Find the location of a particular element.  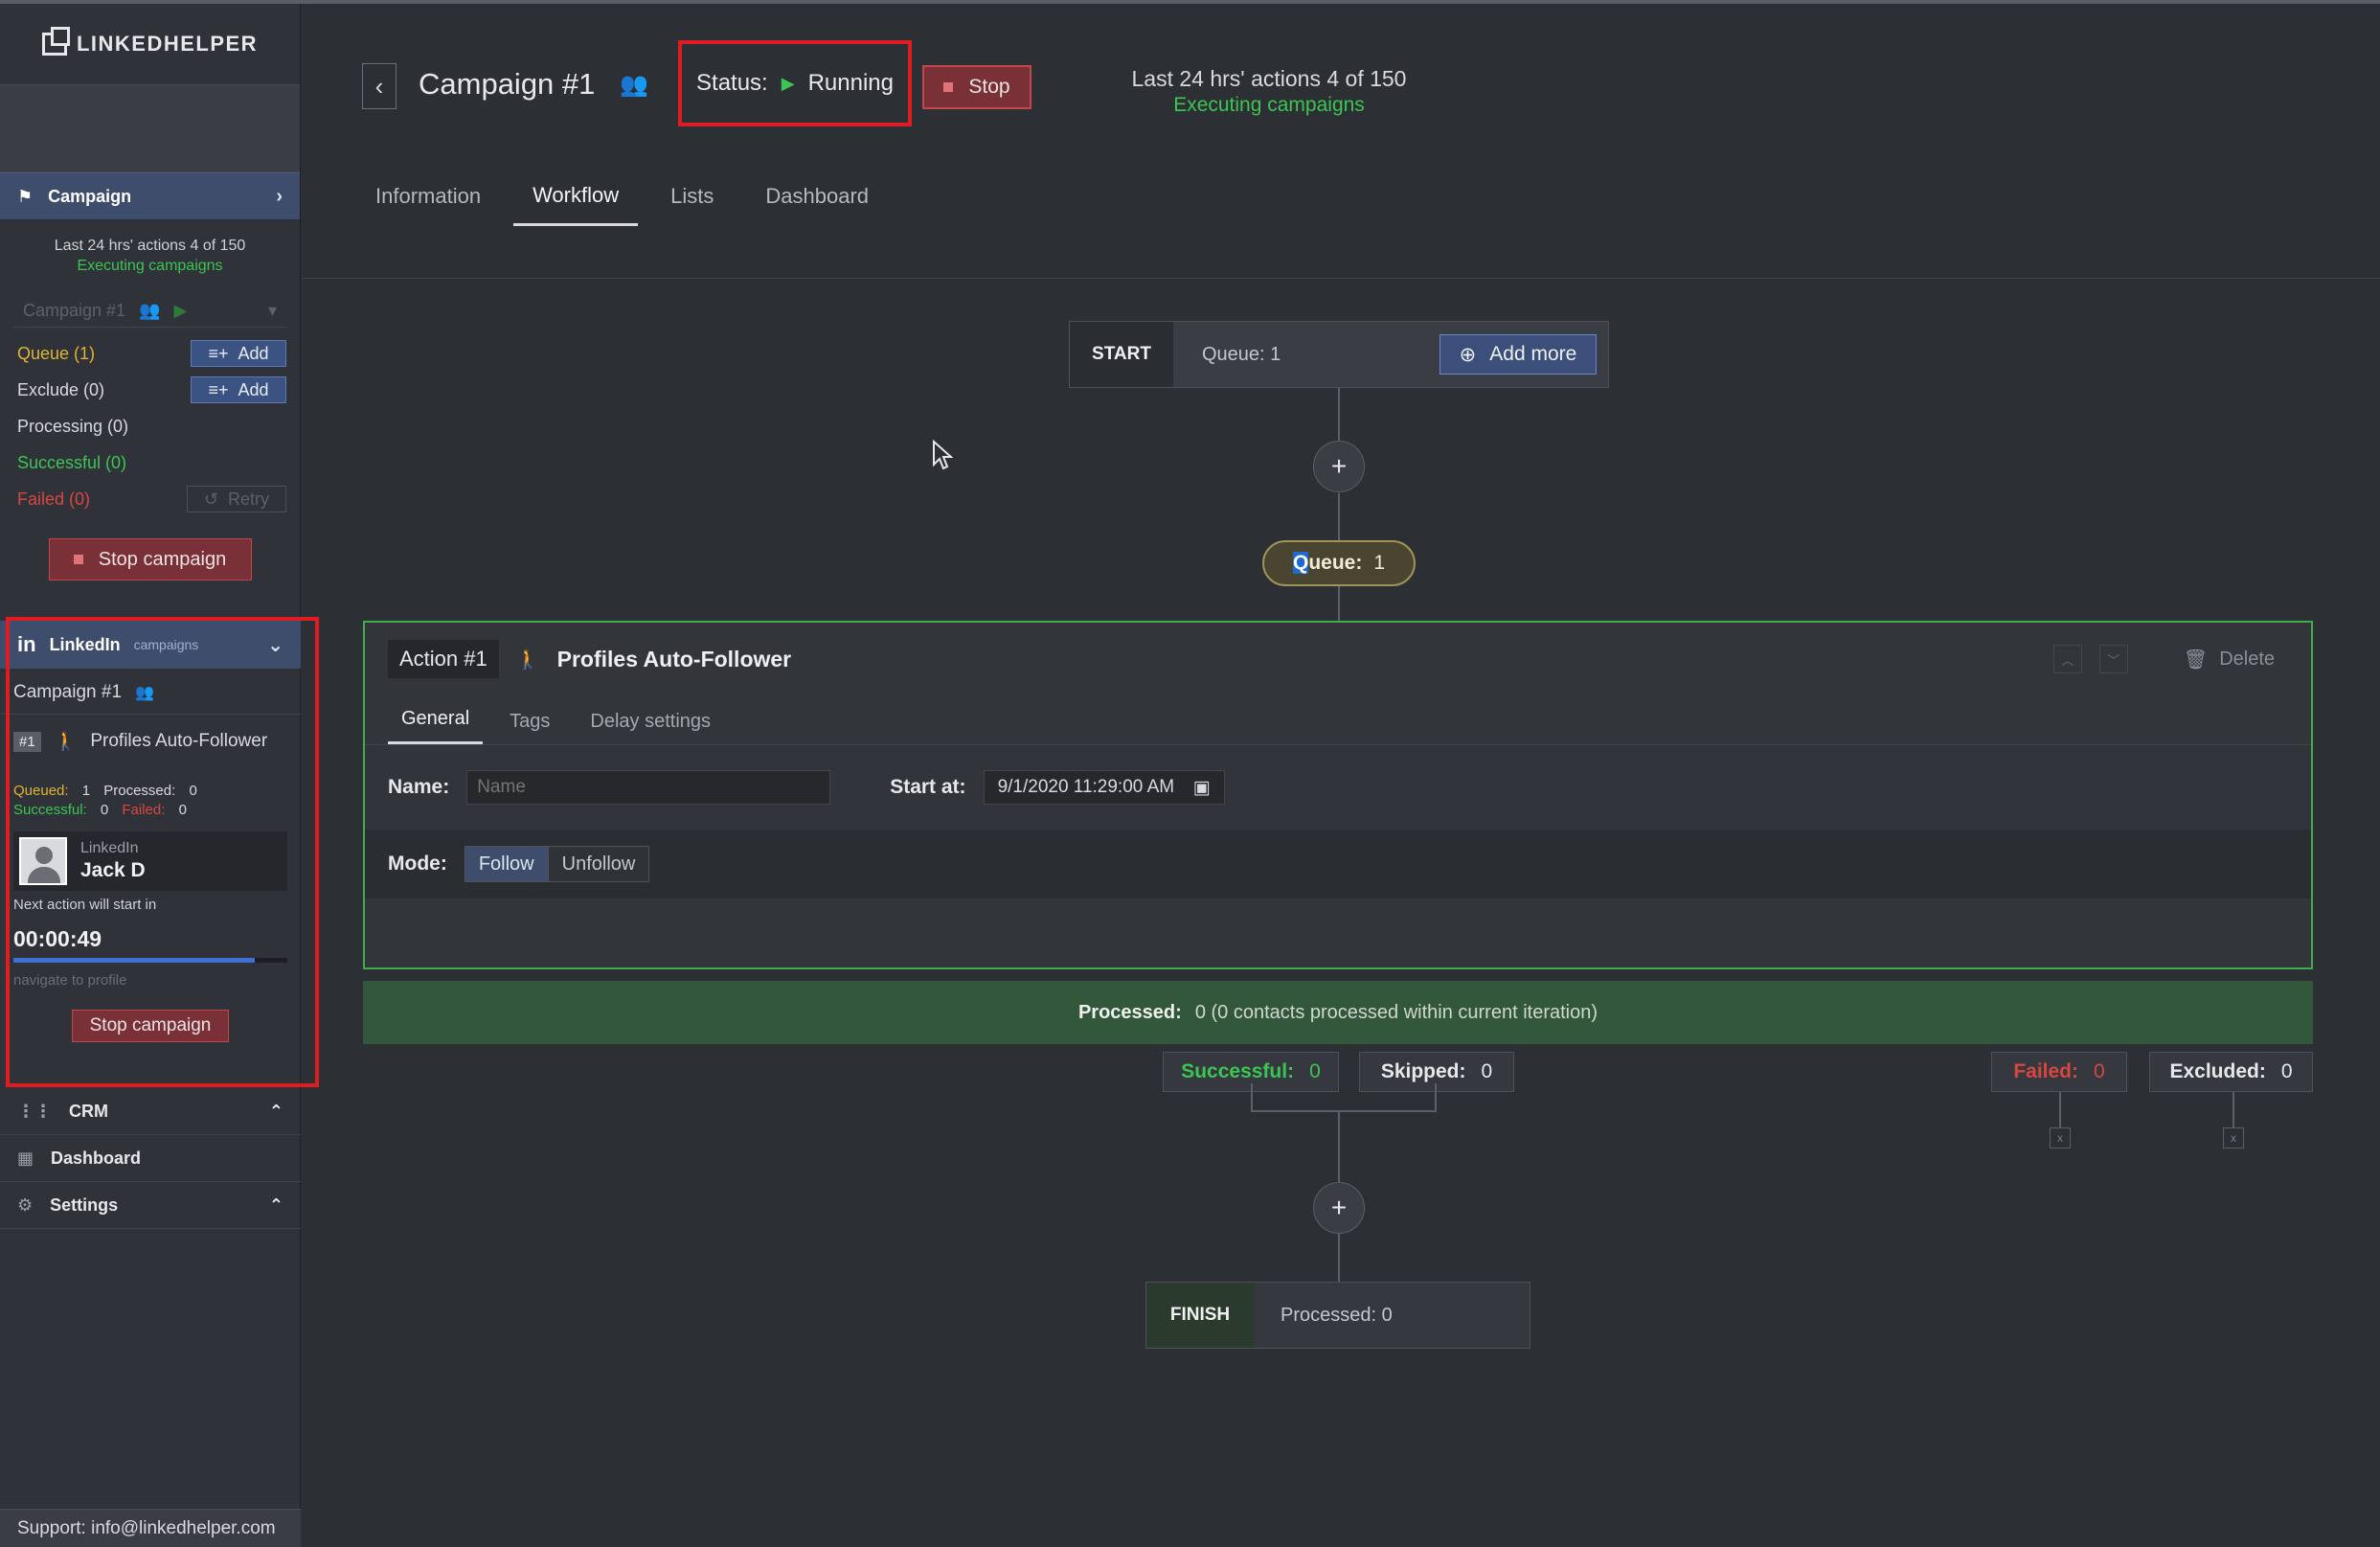

chevron-down-icon: ﹀ is located at coordinates (2113, 660).